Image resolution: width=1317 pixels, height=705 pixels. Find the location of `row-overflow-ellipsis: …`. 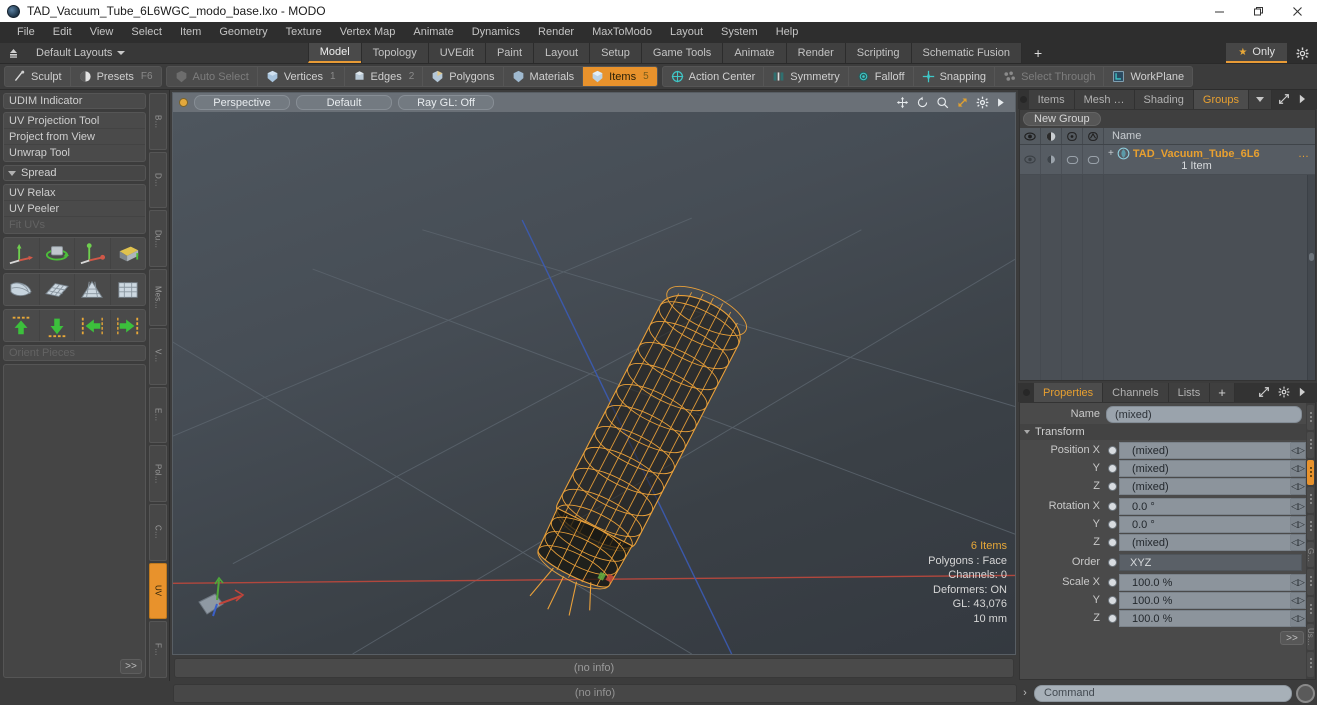

row-overflow-ellipsis: … is located at coordinates (1306, 154).